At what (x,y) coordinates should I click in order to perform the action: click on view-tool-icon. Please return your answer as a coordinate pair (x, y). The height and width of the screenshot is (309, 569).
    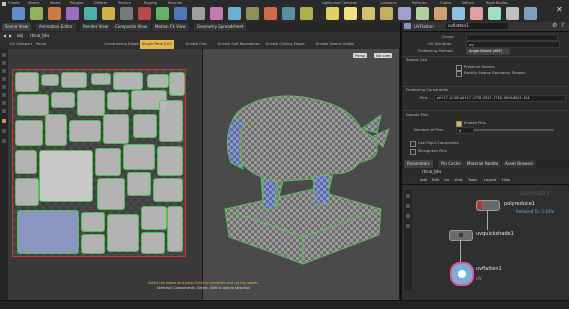
    Looking at the image, I should click on (4, 103).